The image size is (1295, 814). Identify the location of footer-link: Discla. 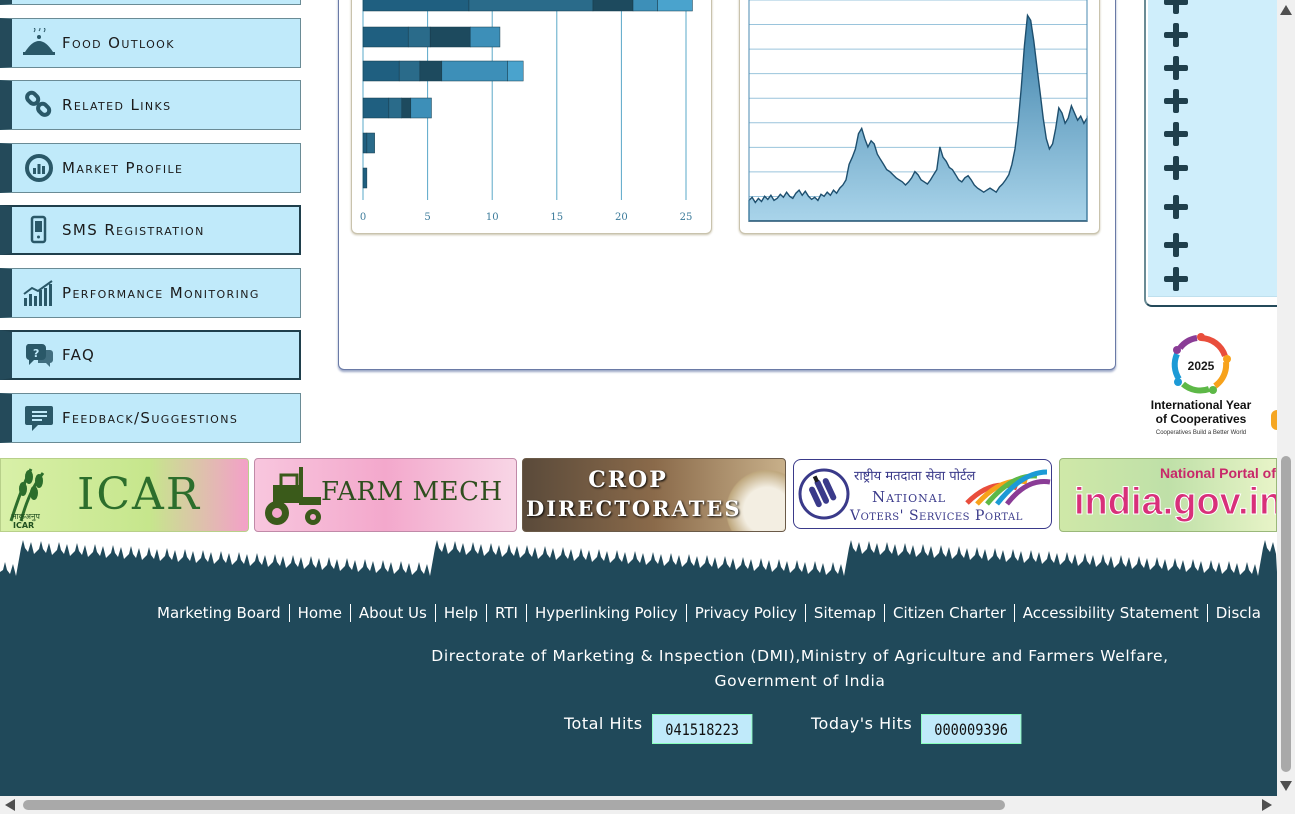
(1238, 613).